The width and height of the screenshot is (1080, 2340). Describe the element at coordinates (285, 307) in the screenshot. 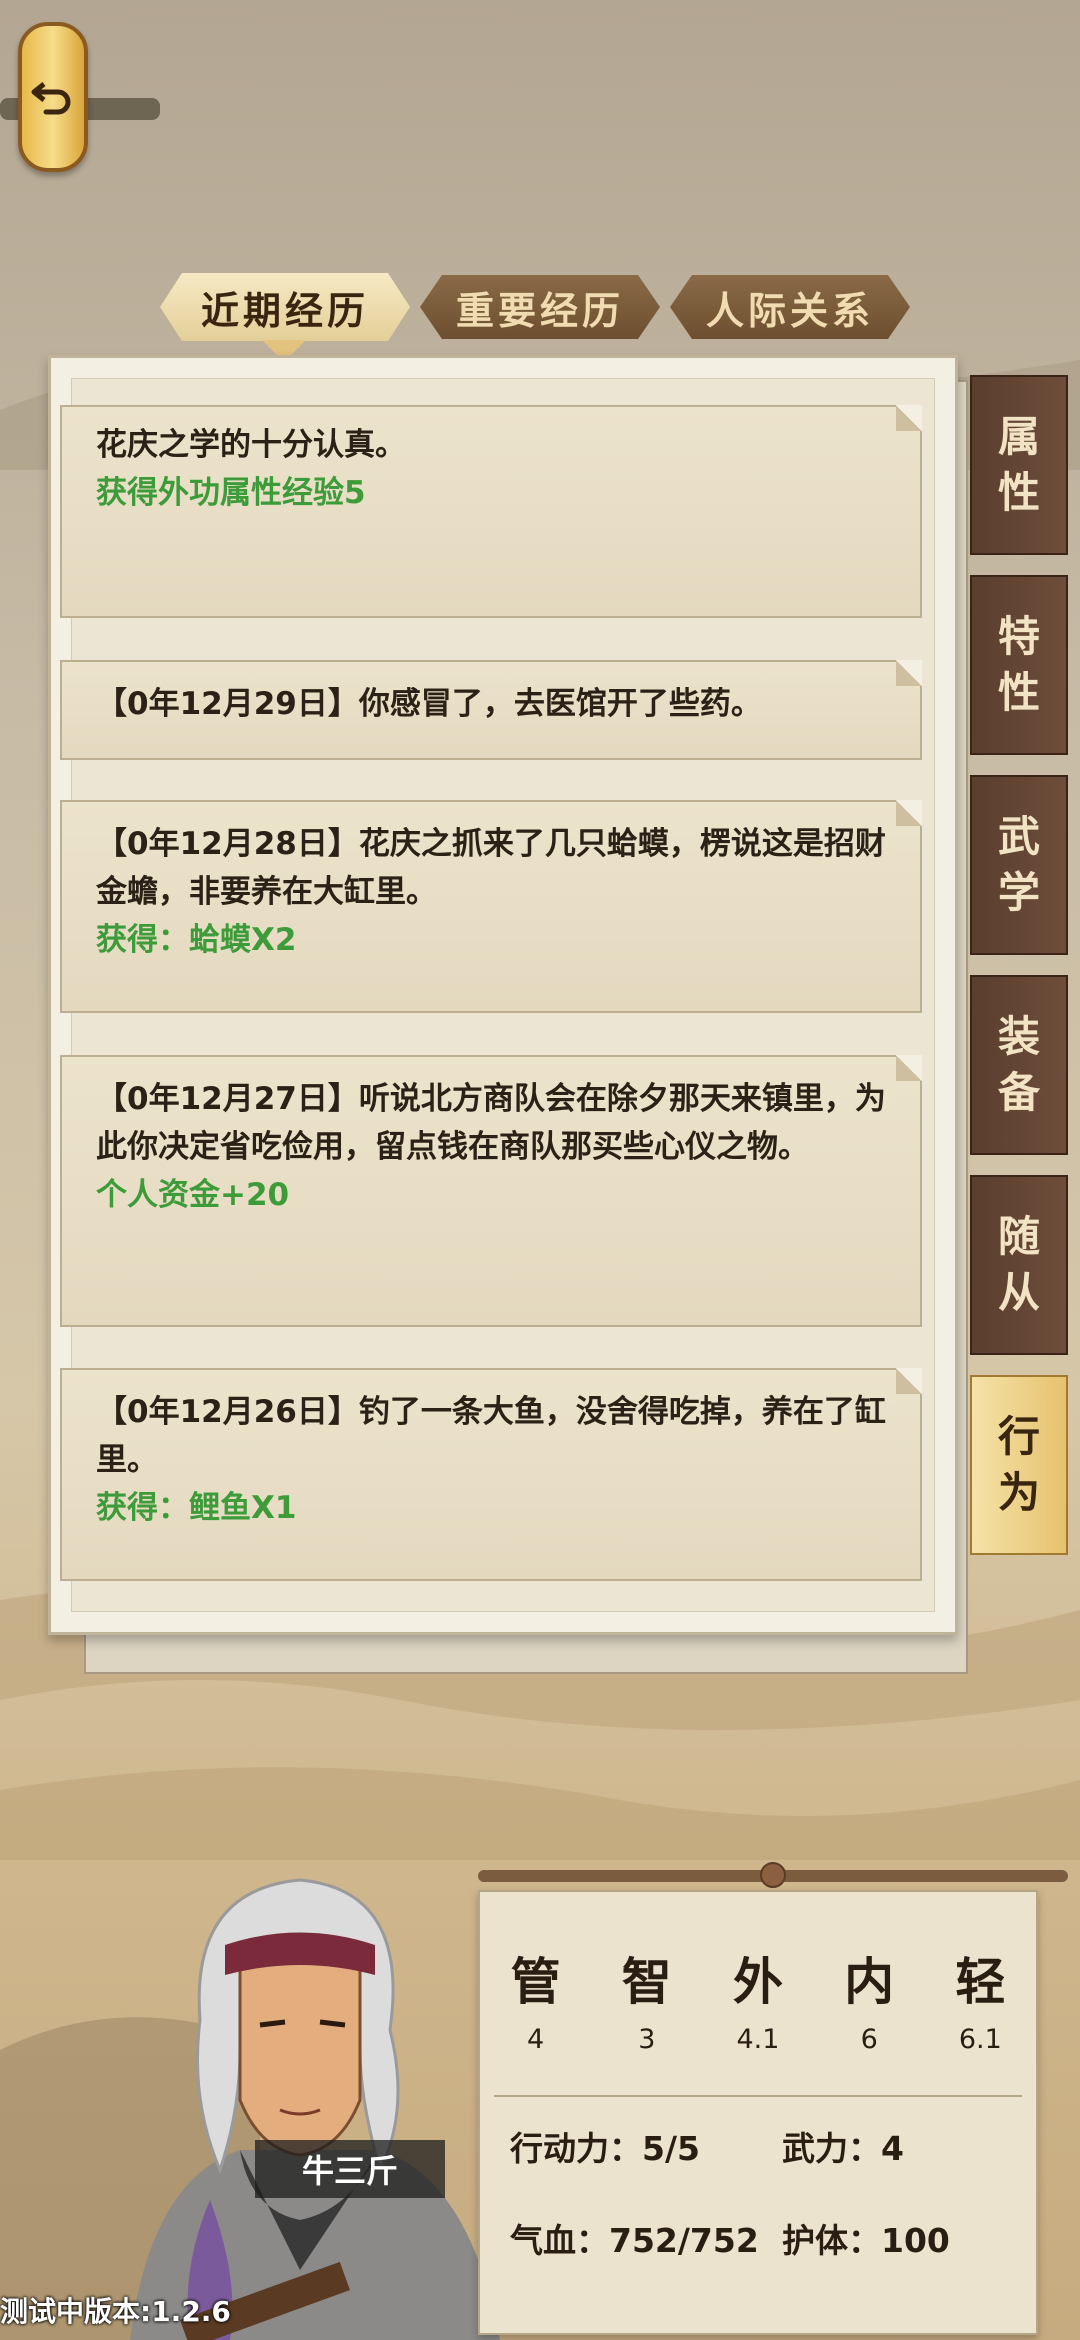

I see `tab-recent-experiences: 近期经历` at that location.